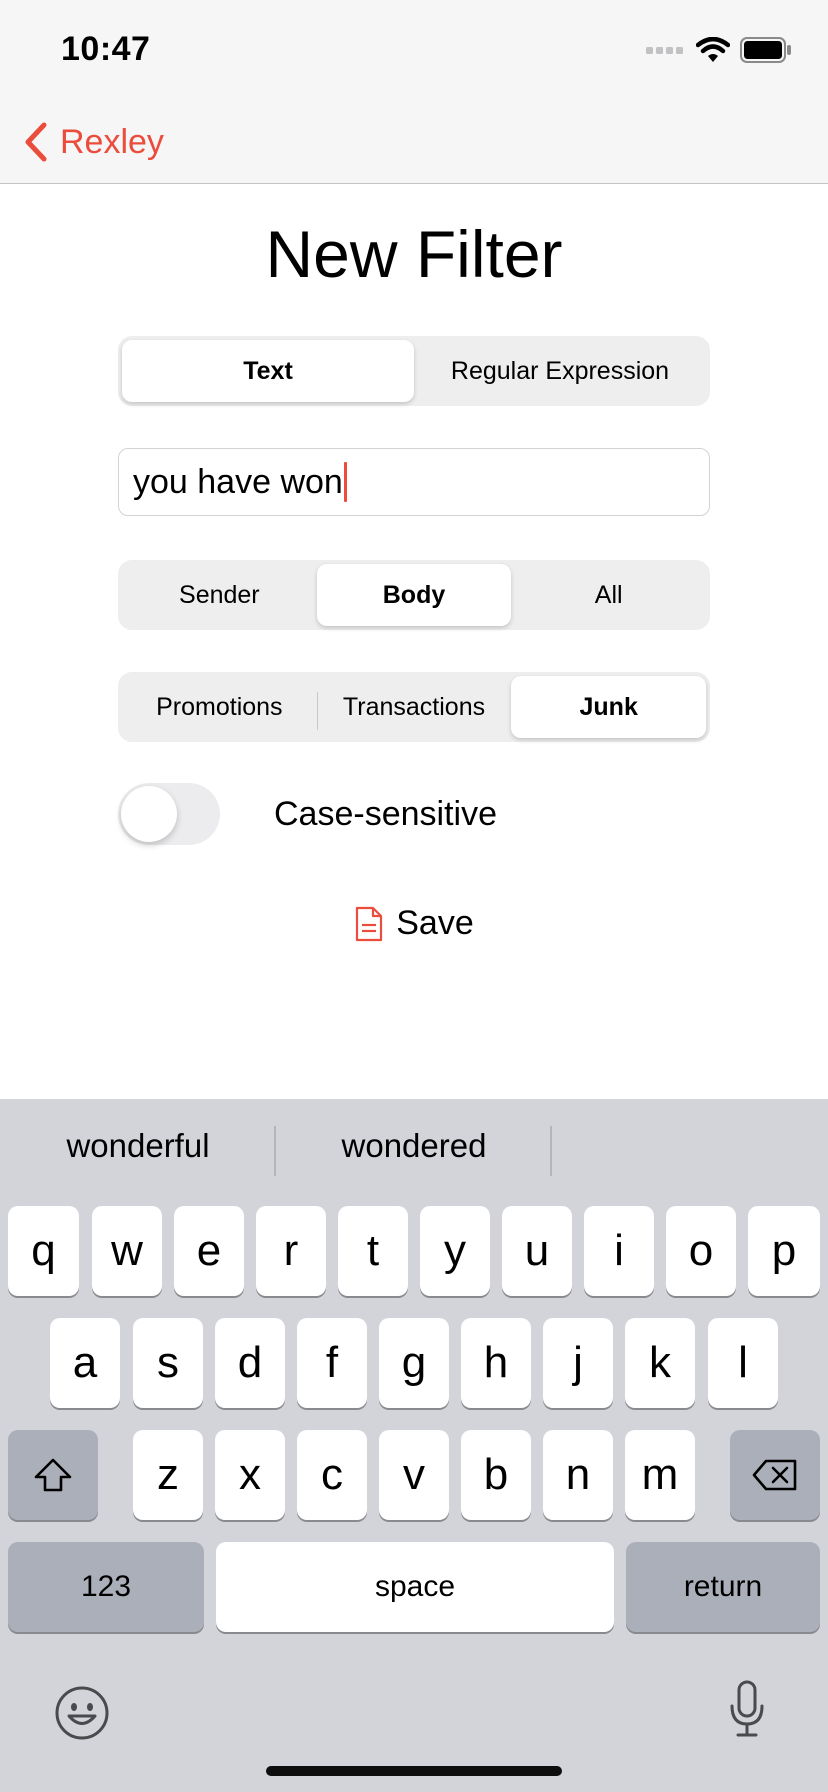 The image size is (828, 1792). I want to click on document-icon, so click(369, 923).